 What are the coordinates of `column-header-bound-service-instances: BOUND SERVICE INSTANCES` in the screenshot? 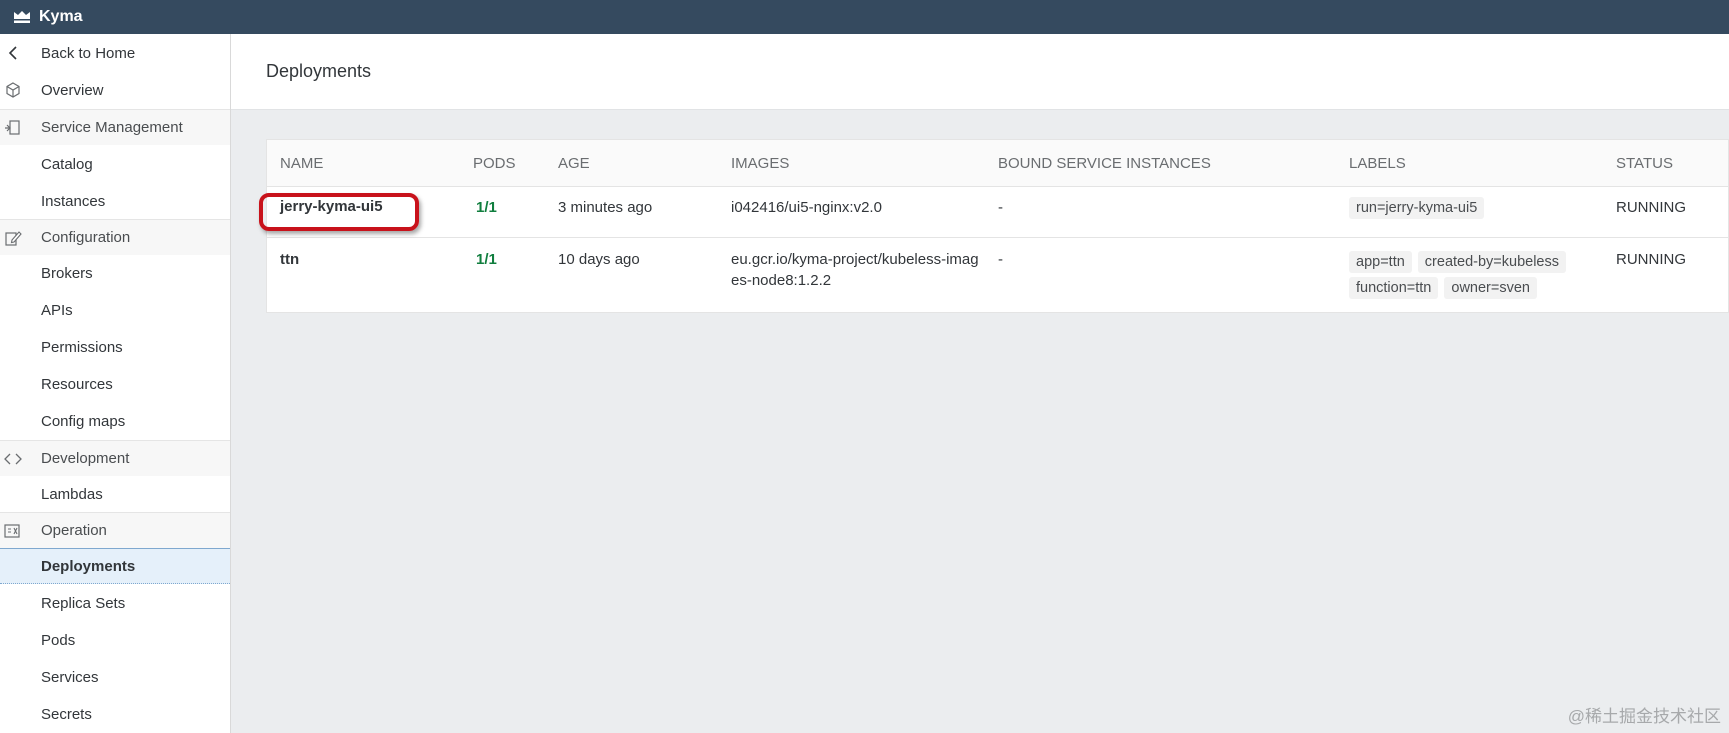 It's located at (1104, 163).